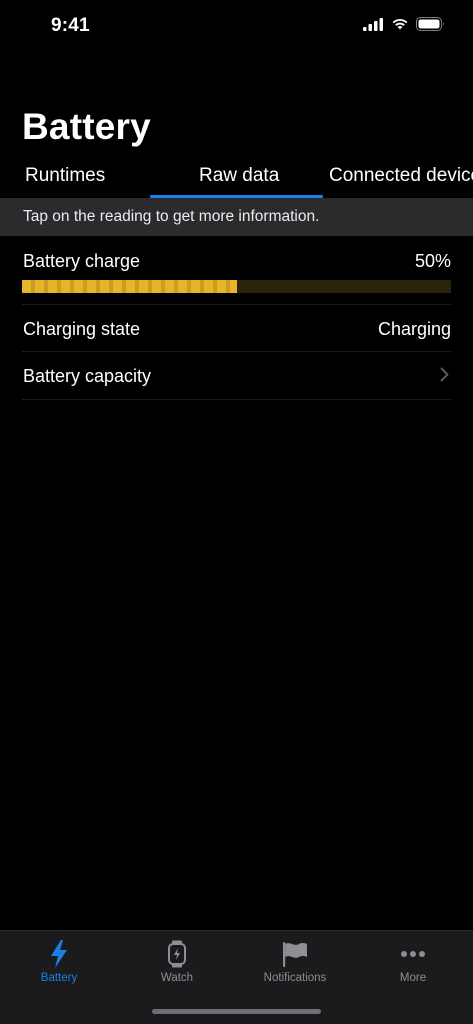 The height and width of the screenshot is (1024, 473). I want to click on battery-charge-label: Battery charge, so click(82, 261).